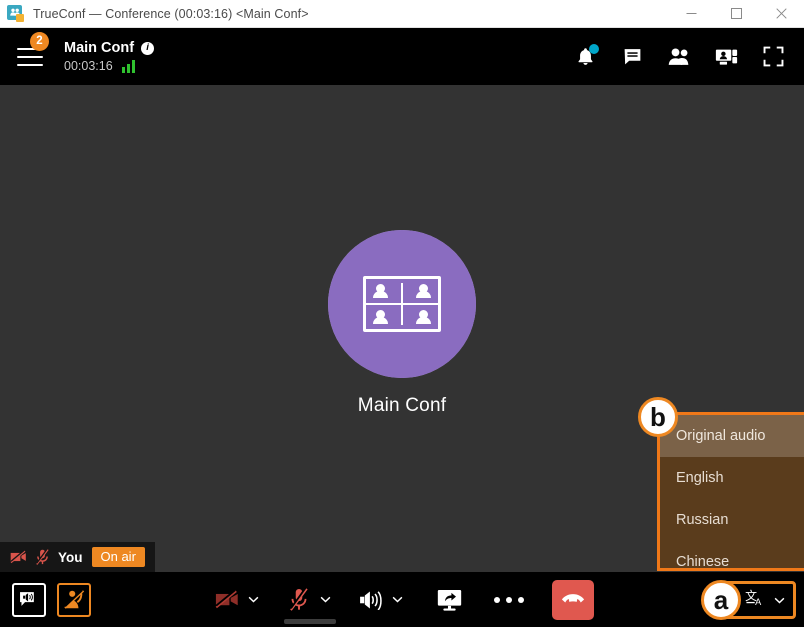 This screenshot has width=804, height=627. I want to click on camera-options-chevron, so click(253, 600).